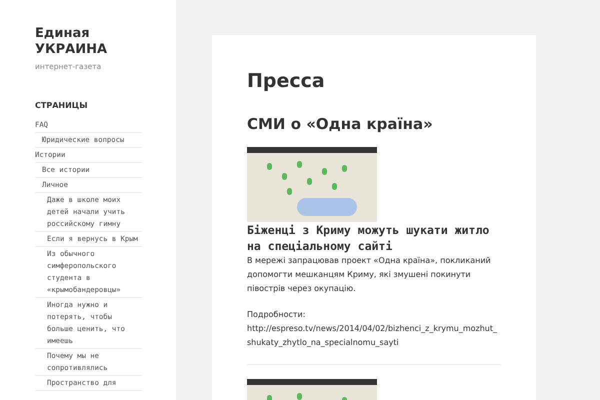 The height and width of the screenshot is (400, 600). Describe the element at coordinates (369, 275) in the screenshot. I see `post-text: В мережі запрацював проект «Одна країна», покликаний допомогти мешканцям Криму, які змушені покинути півострів через окупацію.` at that location.